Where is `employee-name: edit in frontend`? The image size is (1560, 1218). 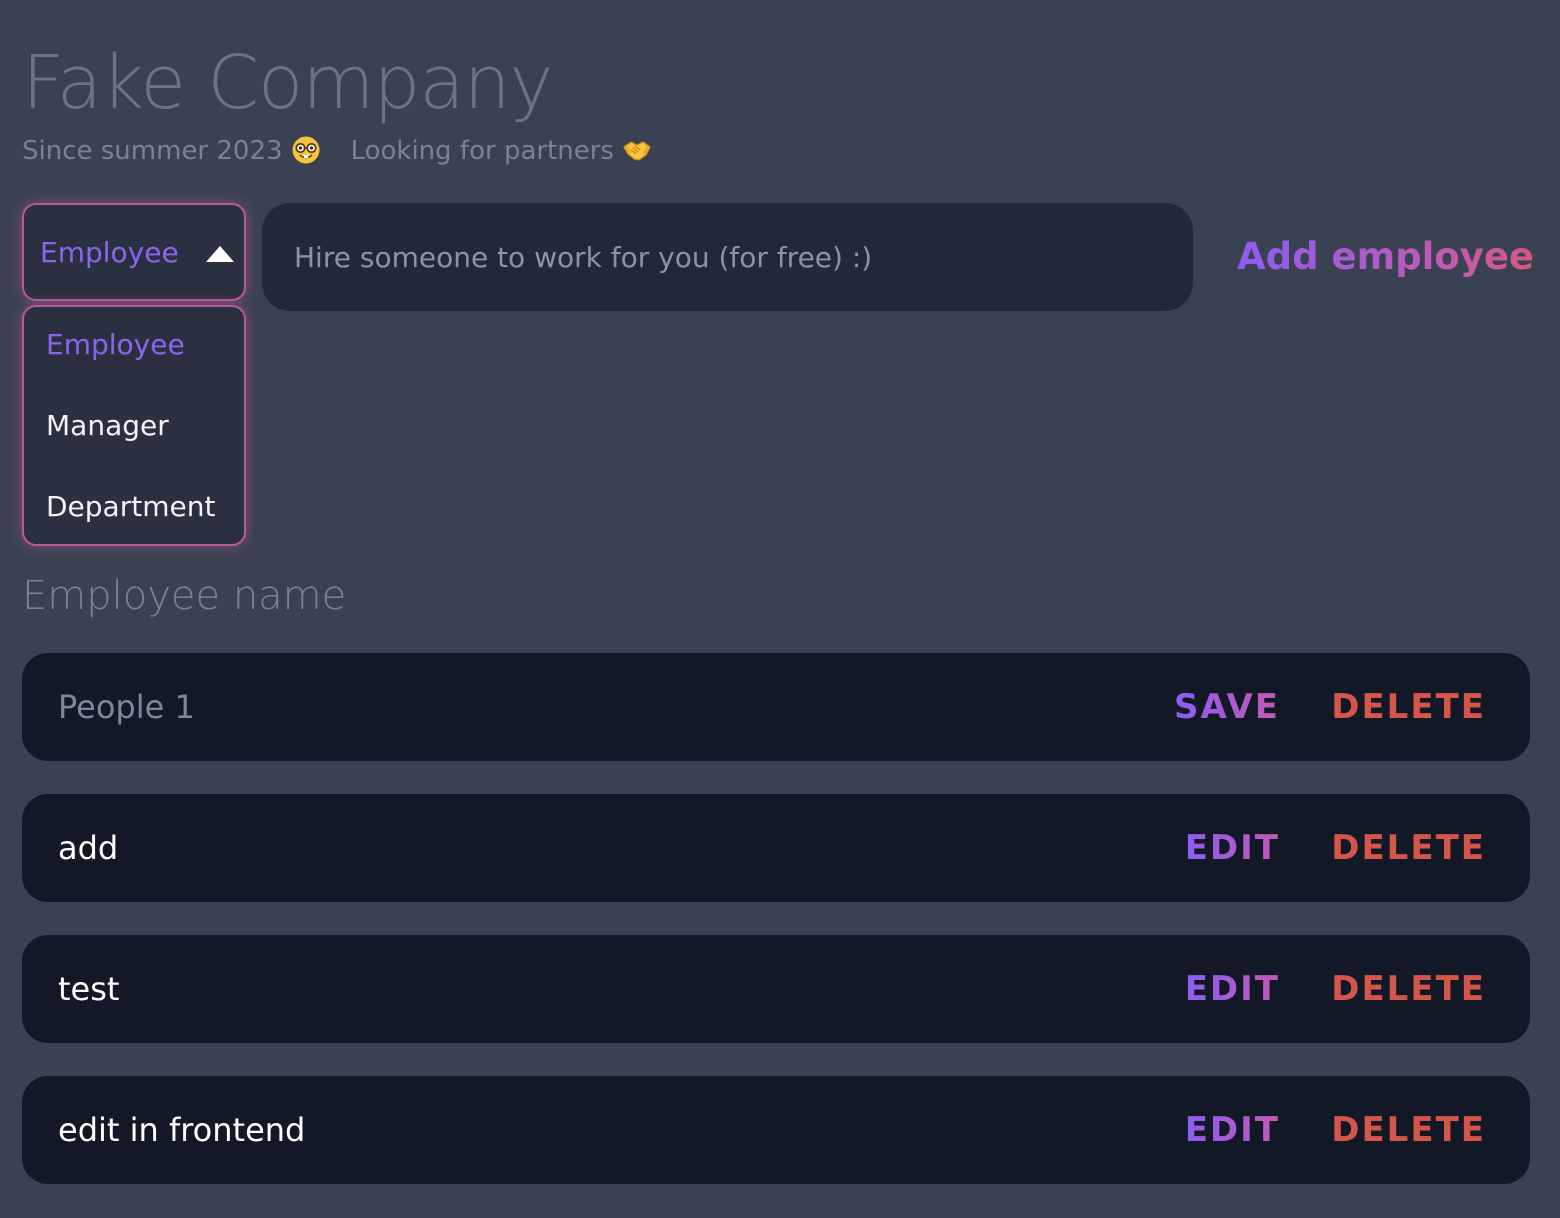 employee-name: edit in frontend is located at coordinates (182, 1130).